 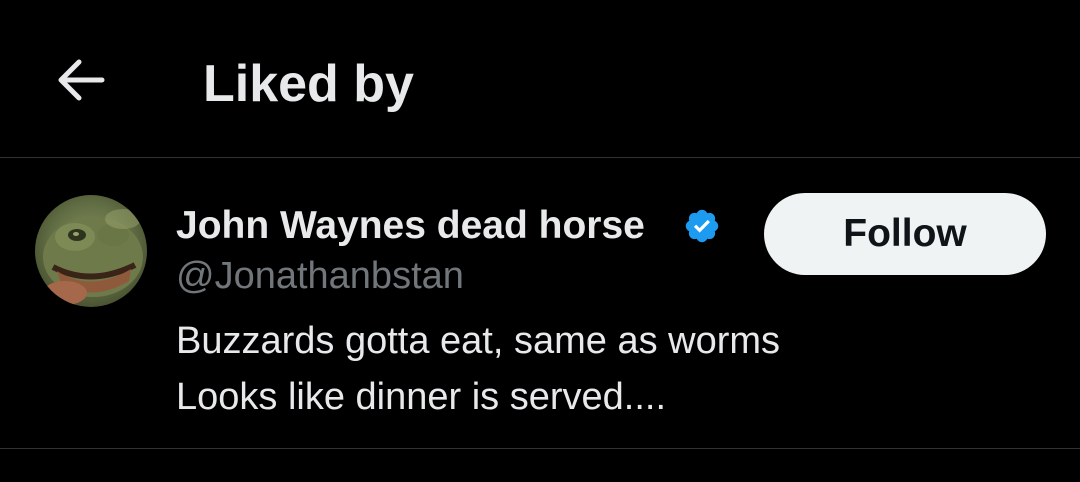 What do you see at coordinates (478, 341) in the screenshot?
I see `bio-line: Buzzards gotta eat, same as worms` at bounding box center [478, 341].